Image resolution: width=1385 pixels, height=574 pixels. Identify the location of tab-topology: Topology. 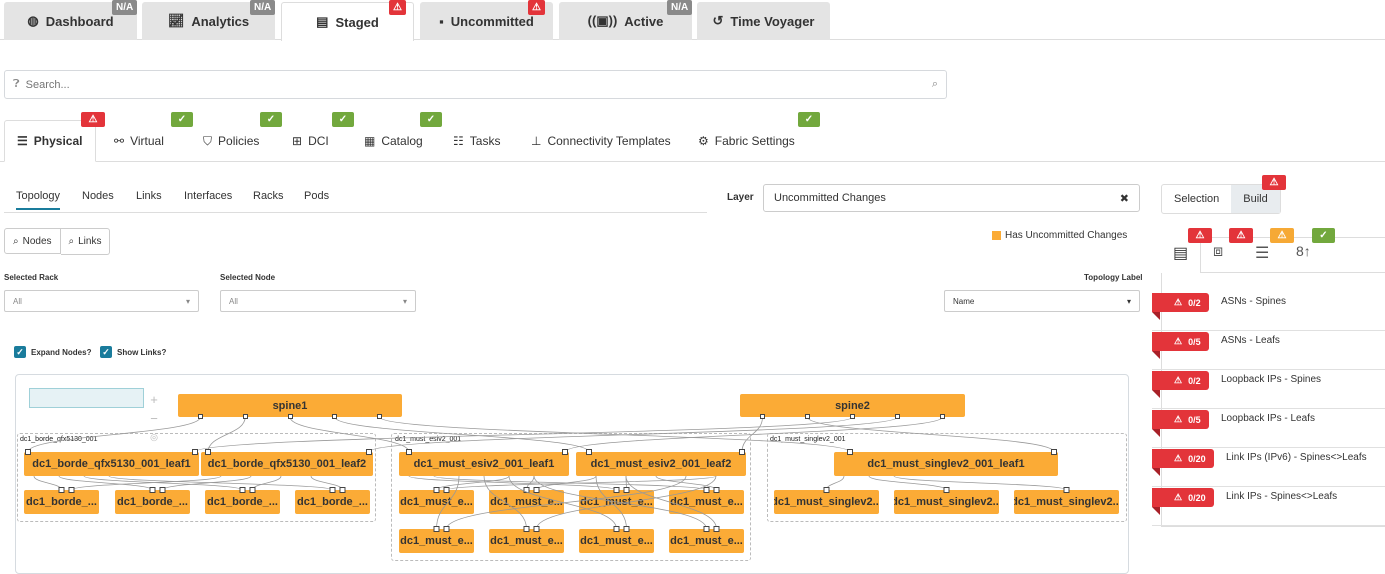
(38, 200).